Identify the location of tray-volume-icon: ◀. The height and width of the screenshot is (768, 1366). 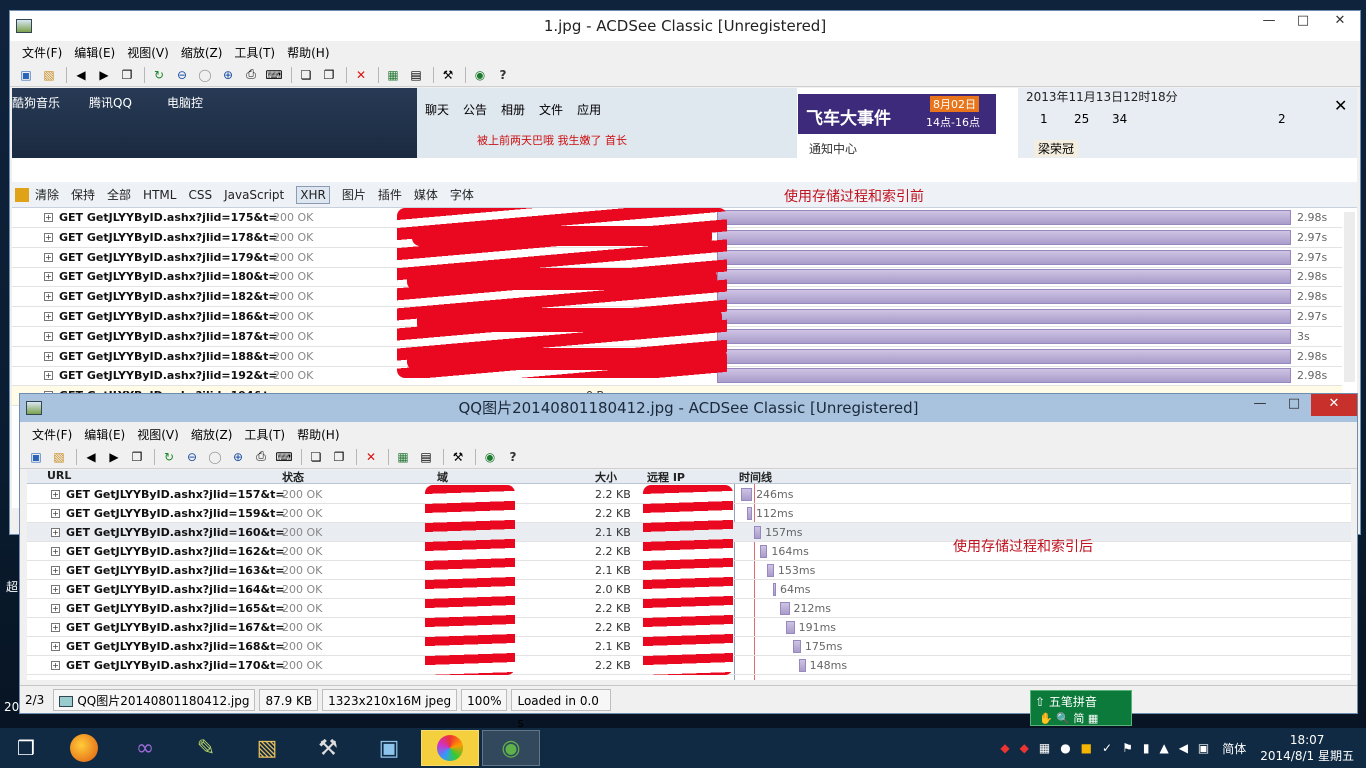
(1183, 748).